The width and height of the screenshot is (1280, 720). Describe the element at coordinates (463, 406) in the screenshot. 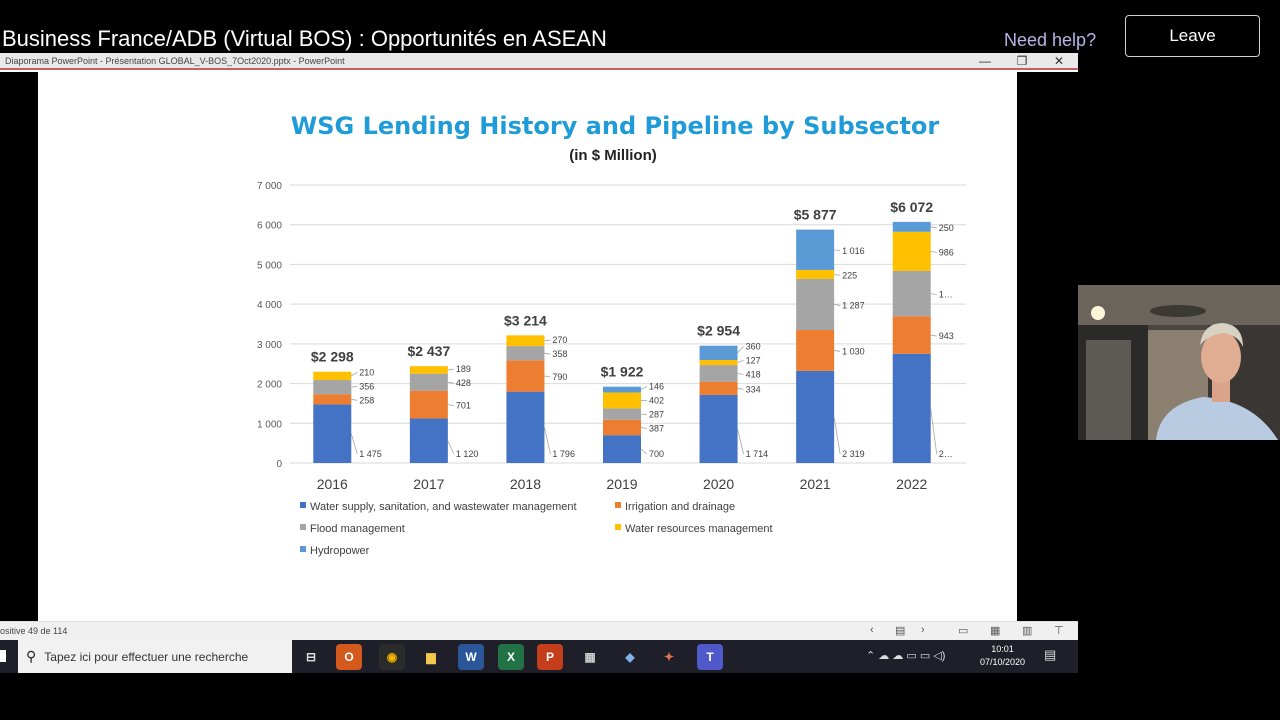

I see `data-label: 701` at that location.